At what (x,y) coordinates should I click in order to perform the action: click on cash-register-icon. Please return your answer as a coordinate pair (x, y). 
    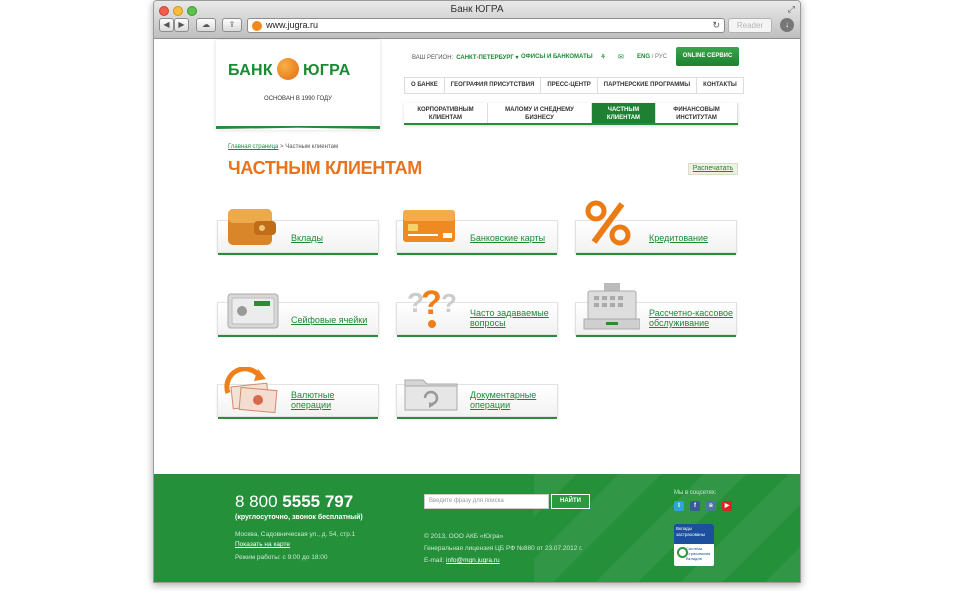
    Looking at the image, I should click on (611, 306).